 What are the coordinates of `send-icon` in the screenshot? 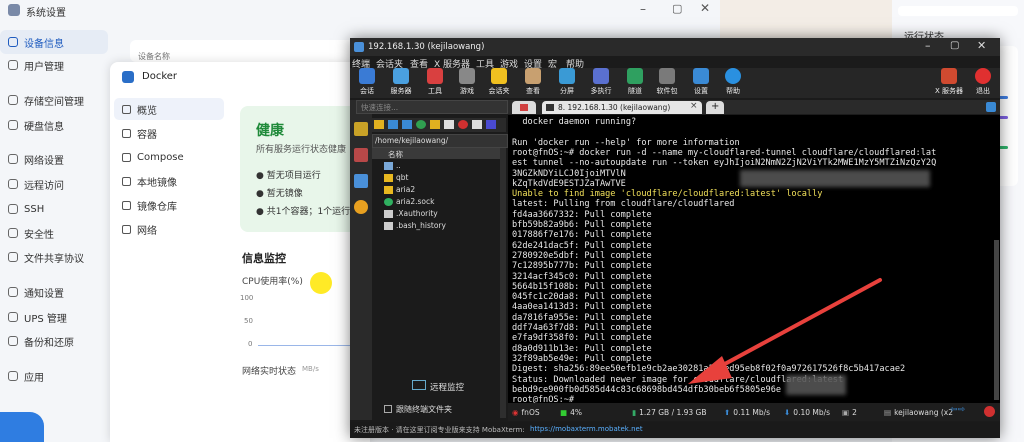 It's located at (361, 181).